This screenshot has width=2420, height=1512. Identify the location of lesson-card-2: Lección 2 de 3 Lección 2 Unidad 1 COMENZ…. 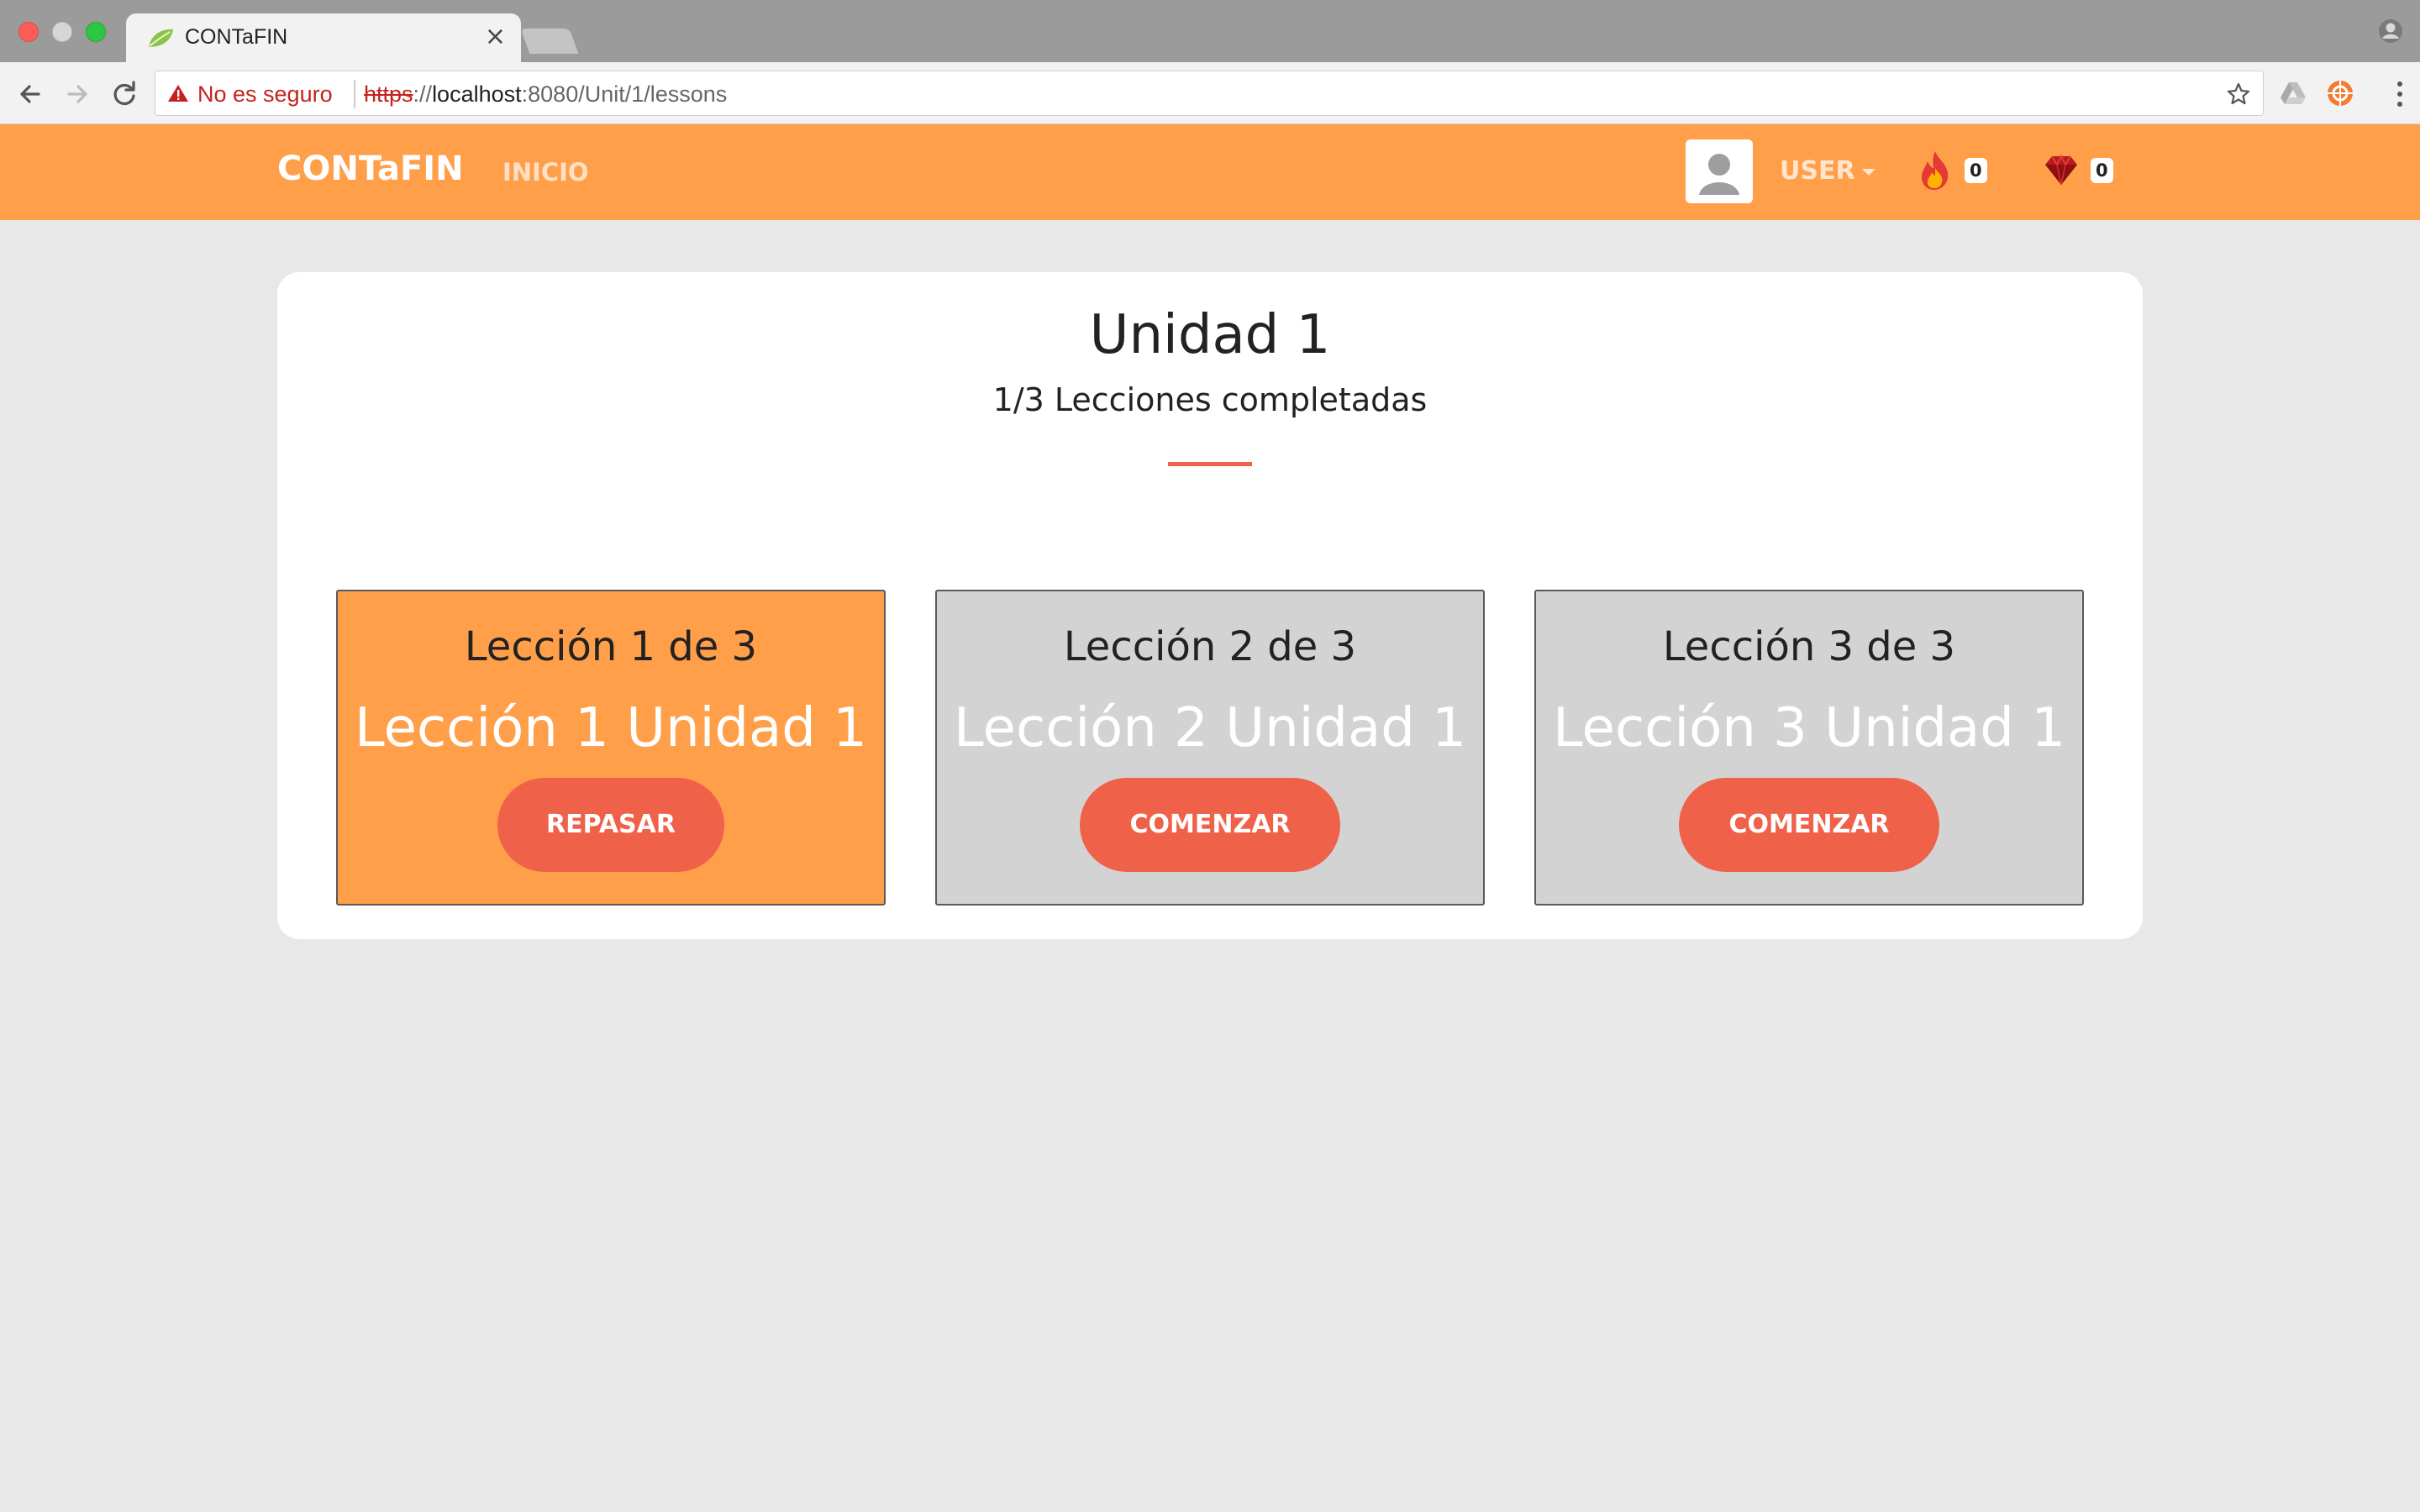
(1210, 748).